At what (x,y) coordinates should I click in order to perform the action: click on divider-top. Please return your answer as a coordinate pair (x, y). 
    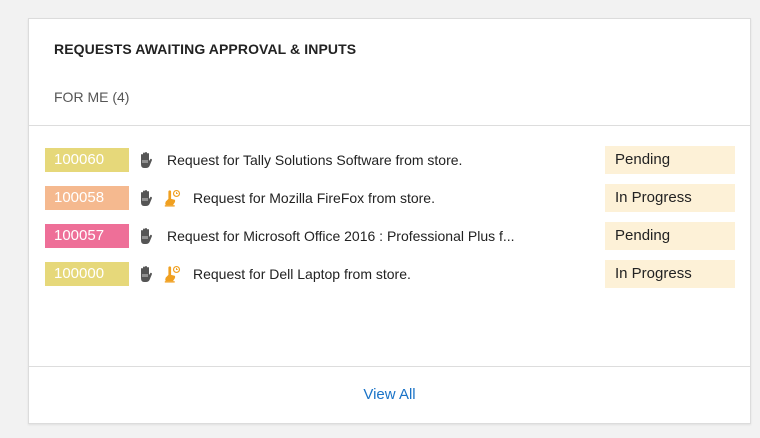
    Looking at the image, I should click on (389, 125).